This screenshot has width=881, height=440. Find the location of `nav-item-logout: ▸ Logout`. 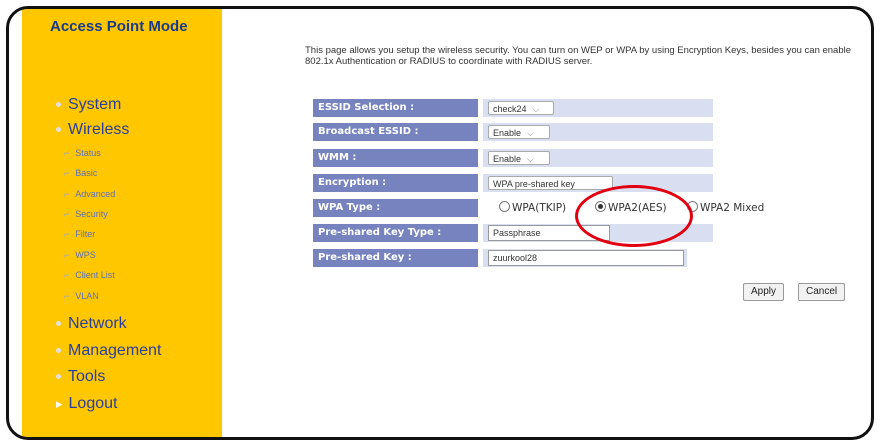

nav-item-logout: ▸ Logout is located at coordinates (86, 404).